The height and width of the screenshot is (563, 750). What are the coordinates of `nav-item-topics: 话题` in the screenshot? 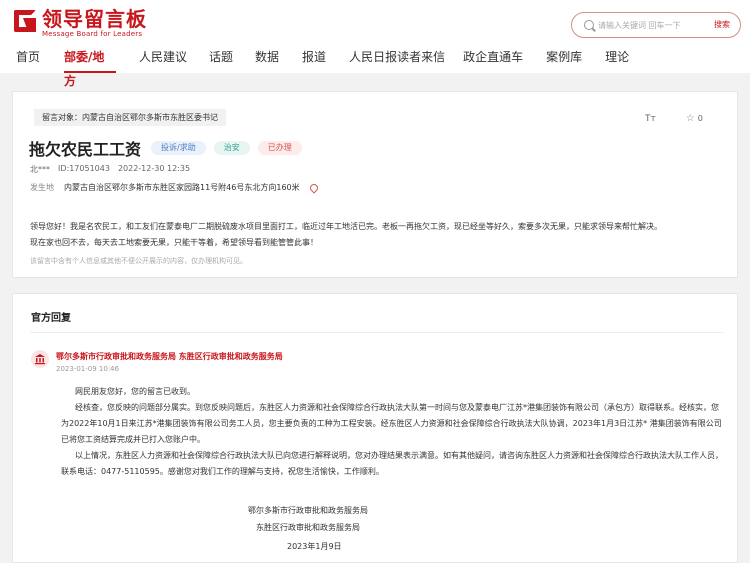 It's located at (221, 59).